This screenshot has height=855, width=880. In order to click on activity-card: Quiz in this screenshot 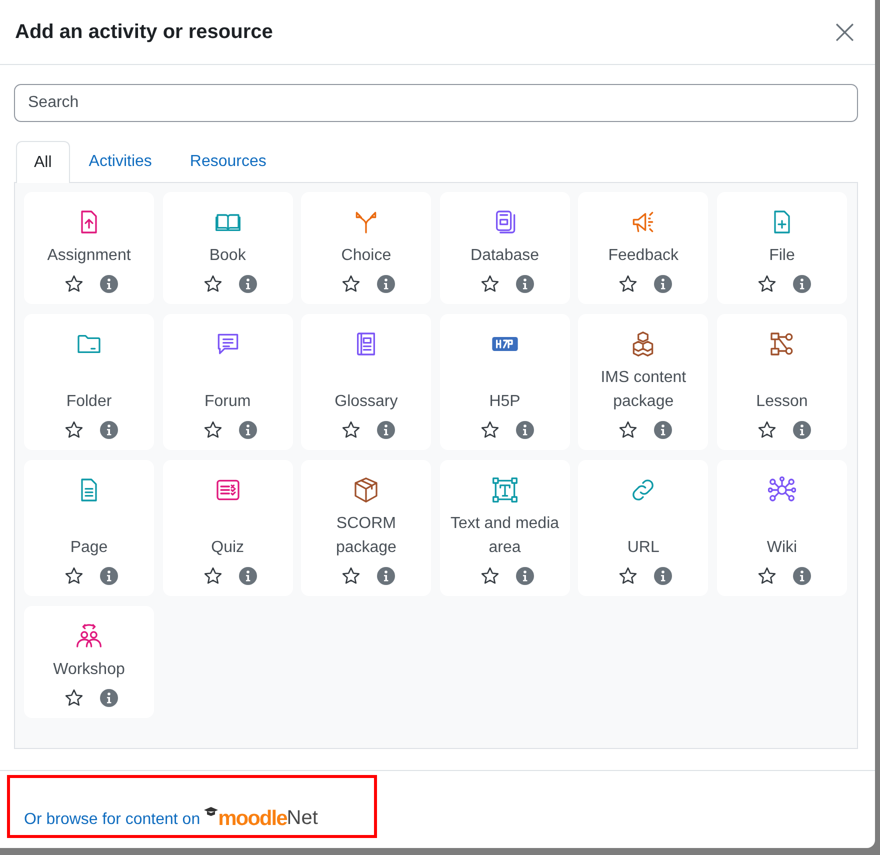, I will do `click(227, 528)`.